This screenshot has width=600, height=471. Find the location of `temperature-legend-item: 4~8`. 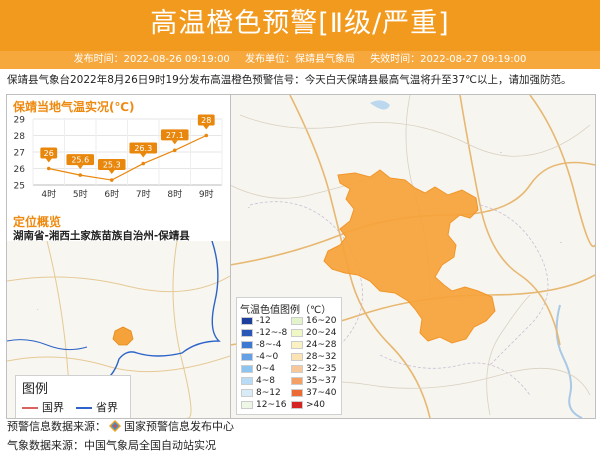

temperature-legend-item: 4~8 is located at coordinates (258, 381).